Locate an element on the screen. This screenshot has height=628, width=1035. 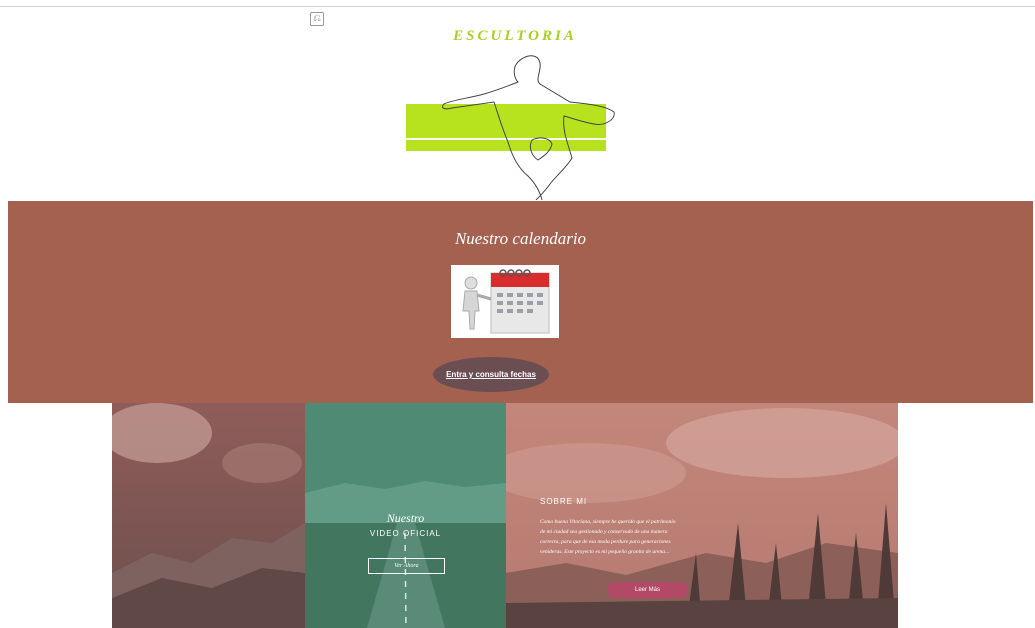
top-divider is located at coordinates (517, 6).